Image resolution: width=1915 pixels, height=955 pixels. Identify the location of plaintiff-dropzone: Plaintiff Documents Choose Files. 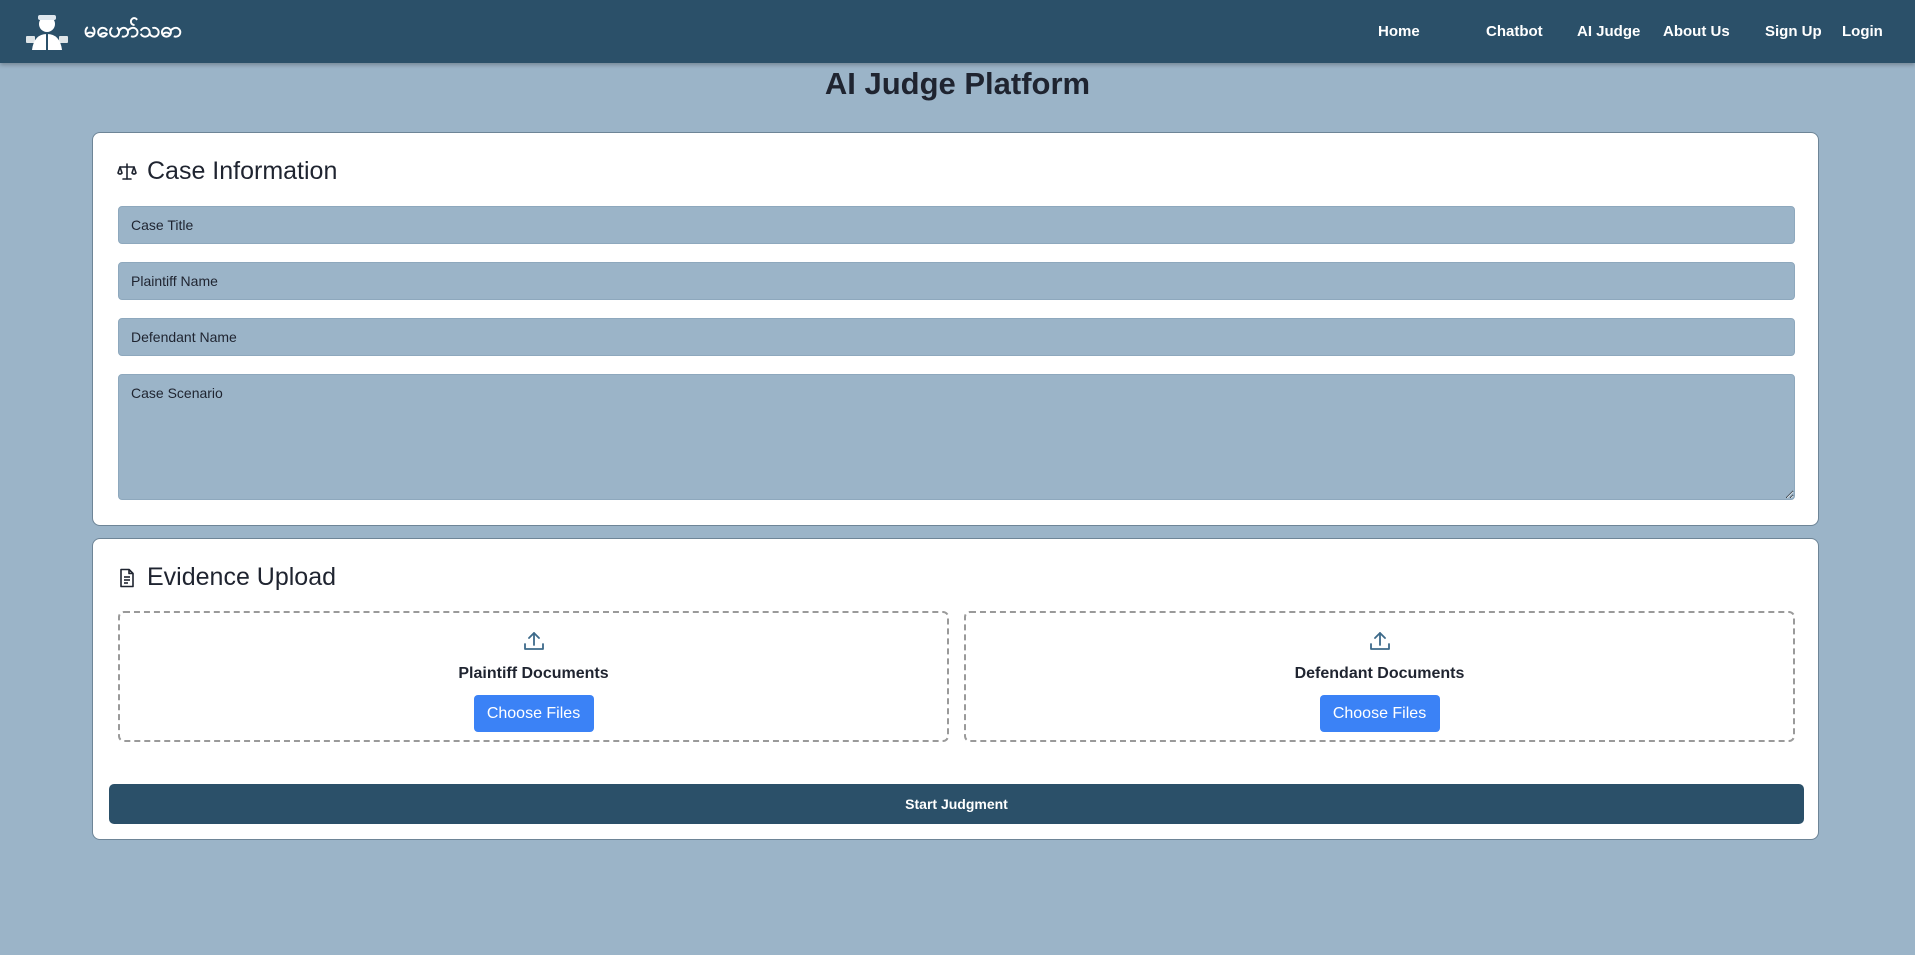
(533, 676).